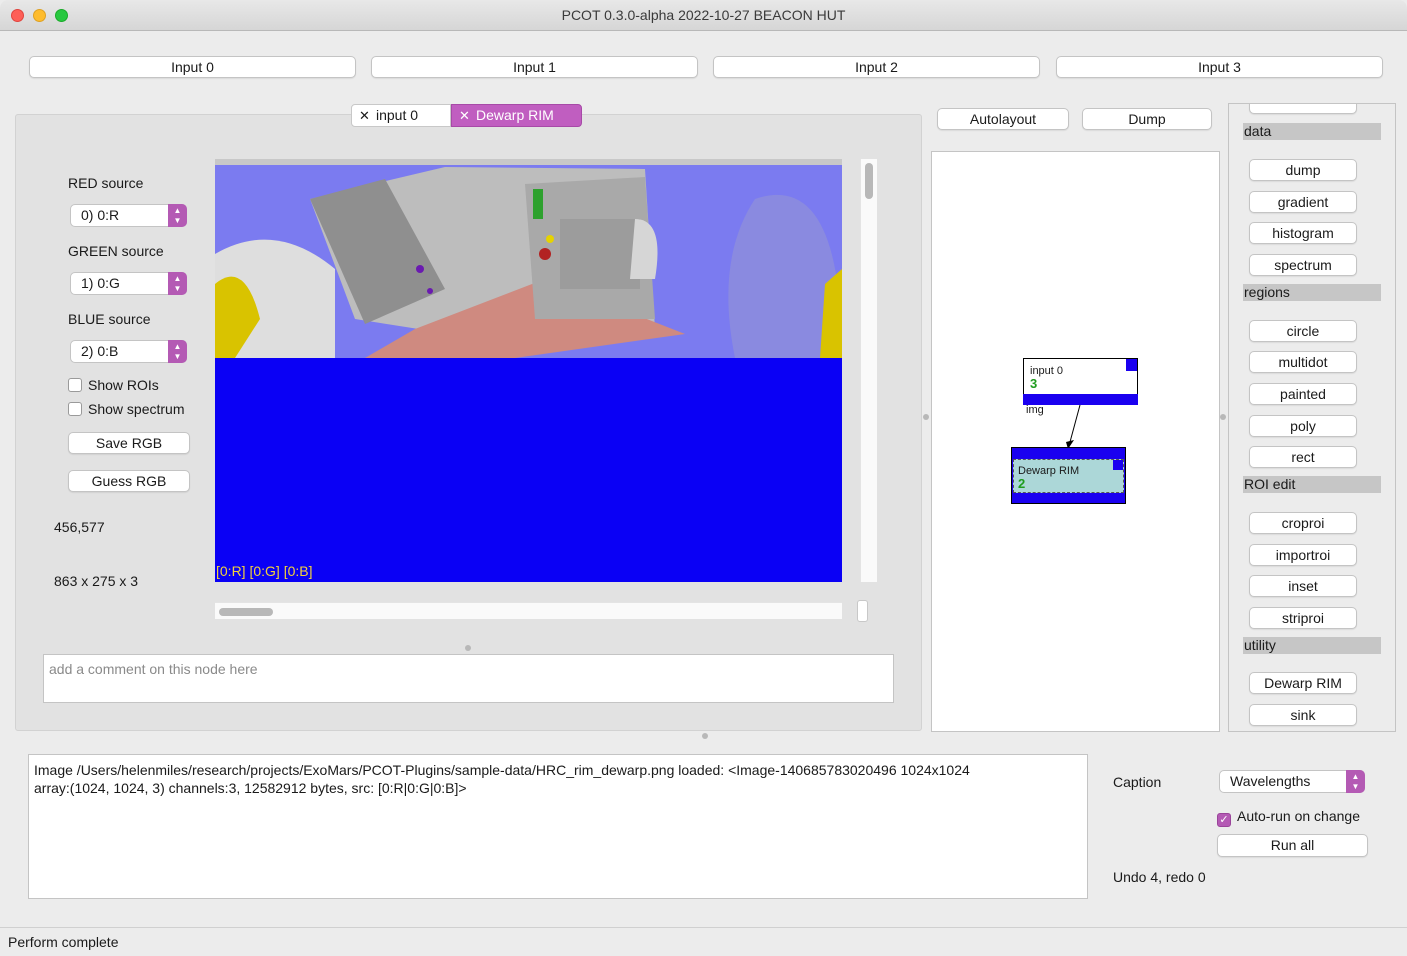 Image resolution: width=1407 pixels, height=956 pixels. I want to click on select-value: Wavelengths, so click(1270, 781).